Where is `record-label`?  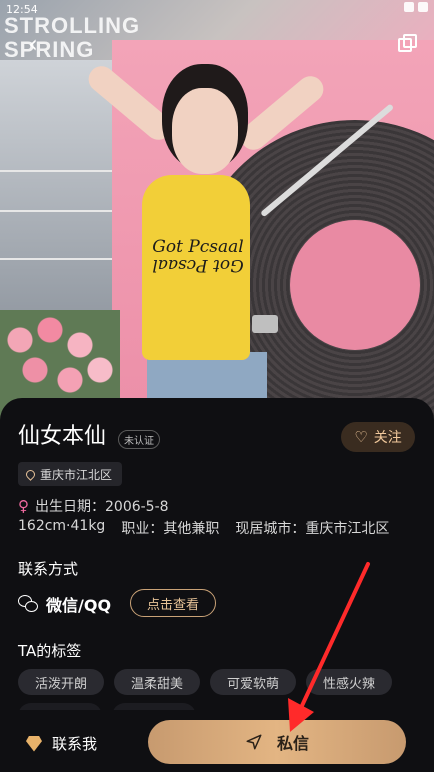
record-label is located at coordinates (355, 285).